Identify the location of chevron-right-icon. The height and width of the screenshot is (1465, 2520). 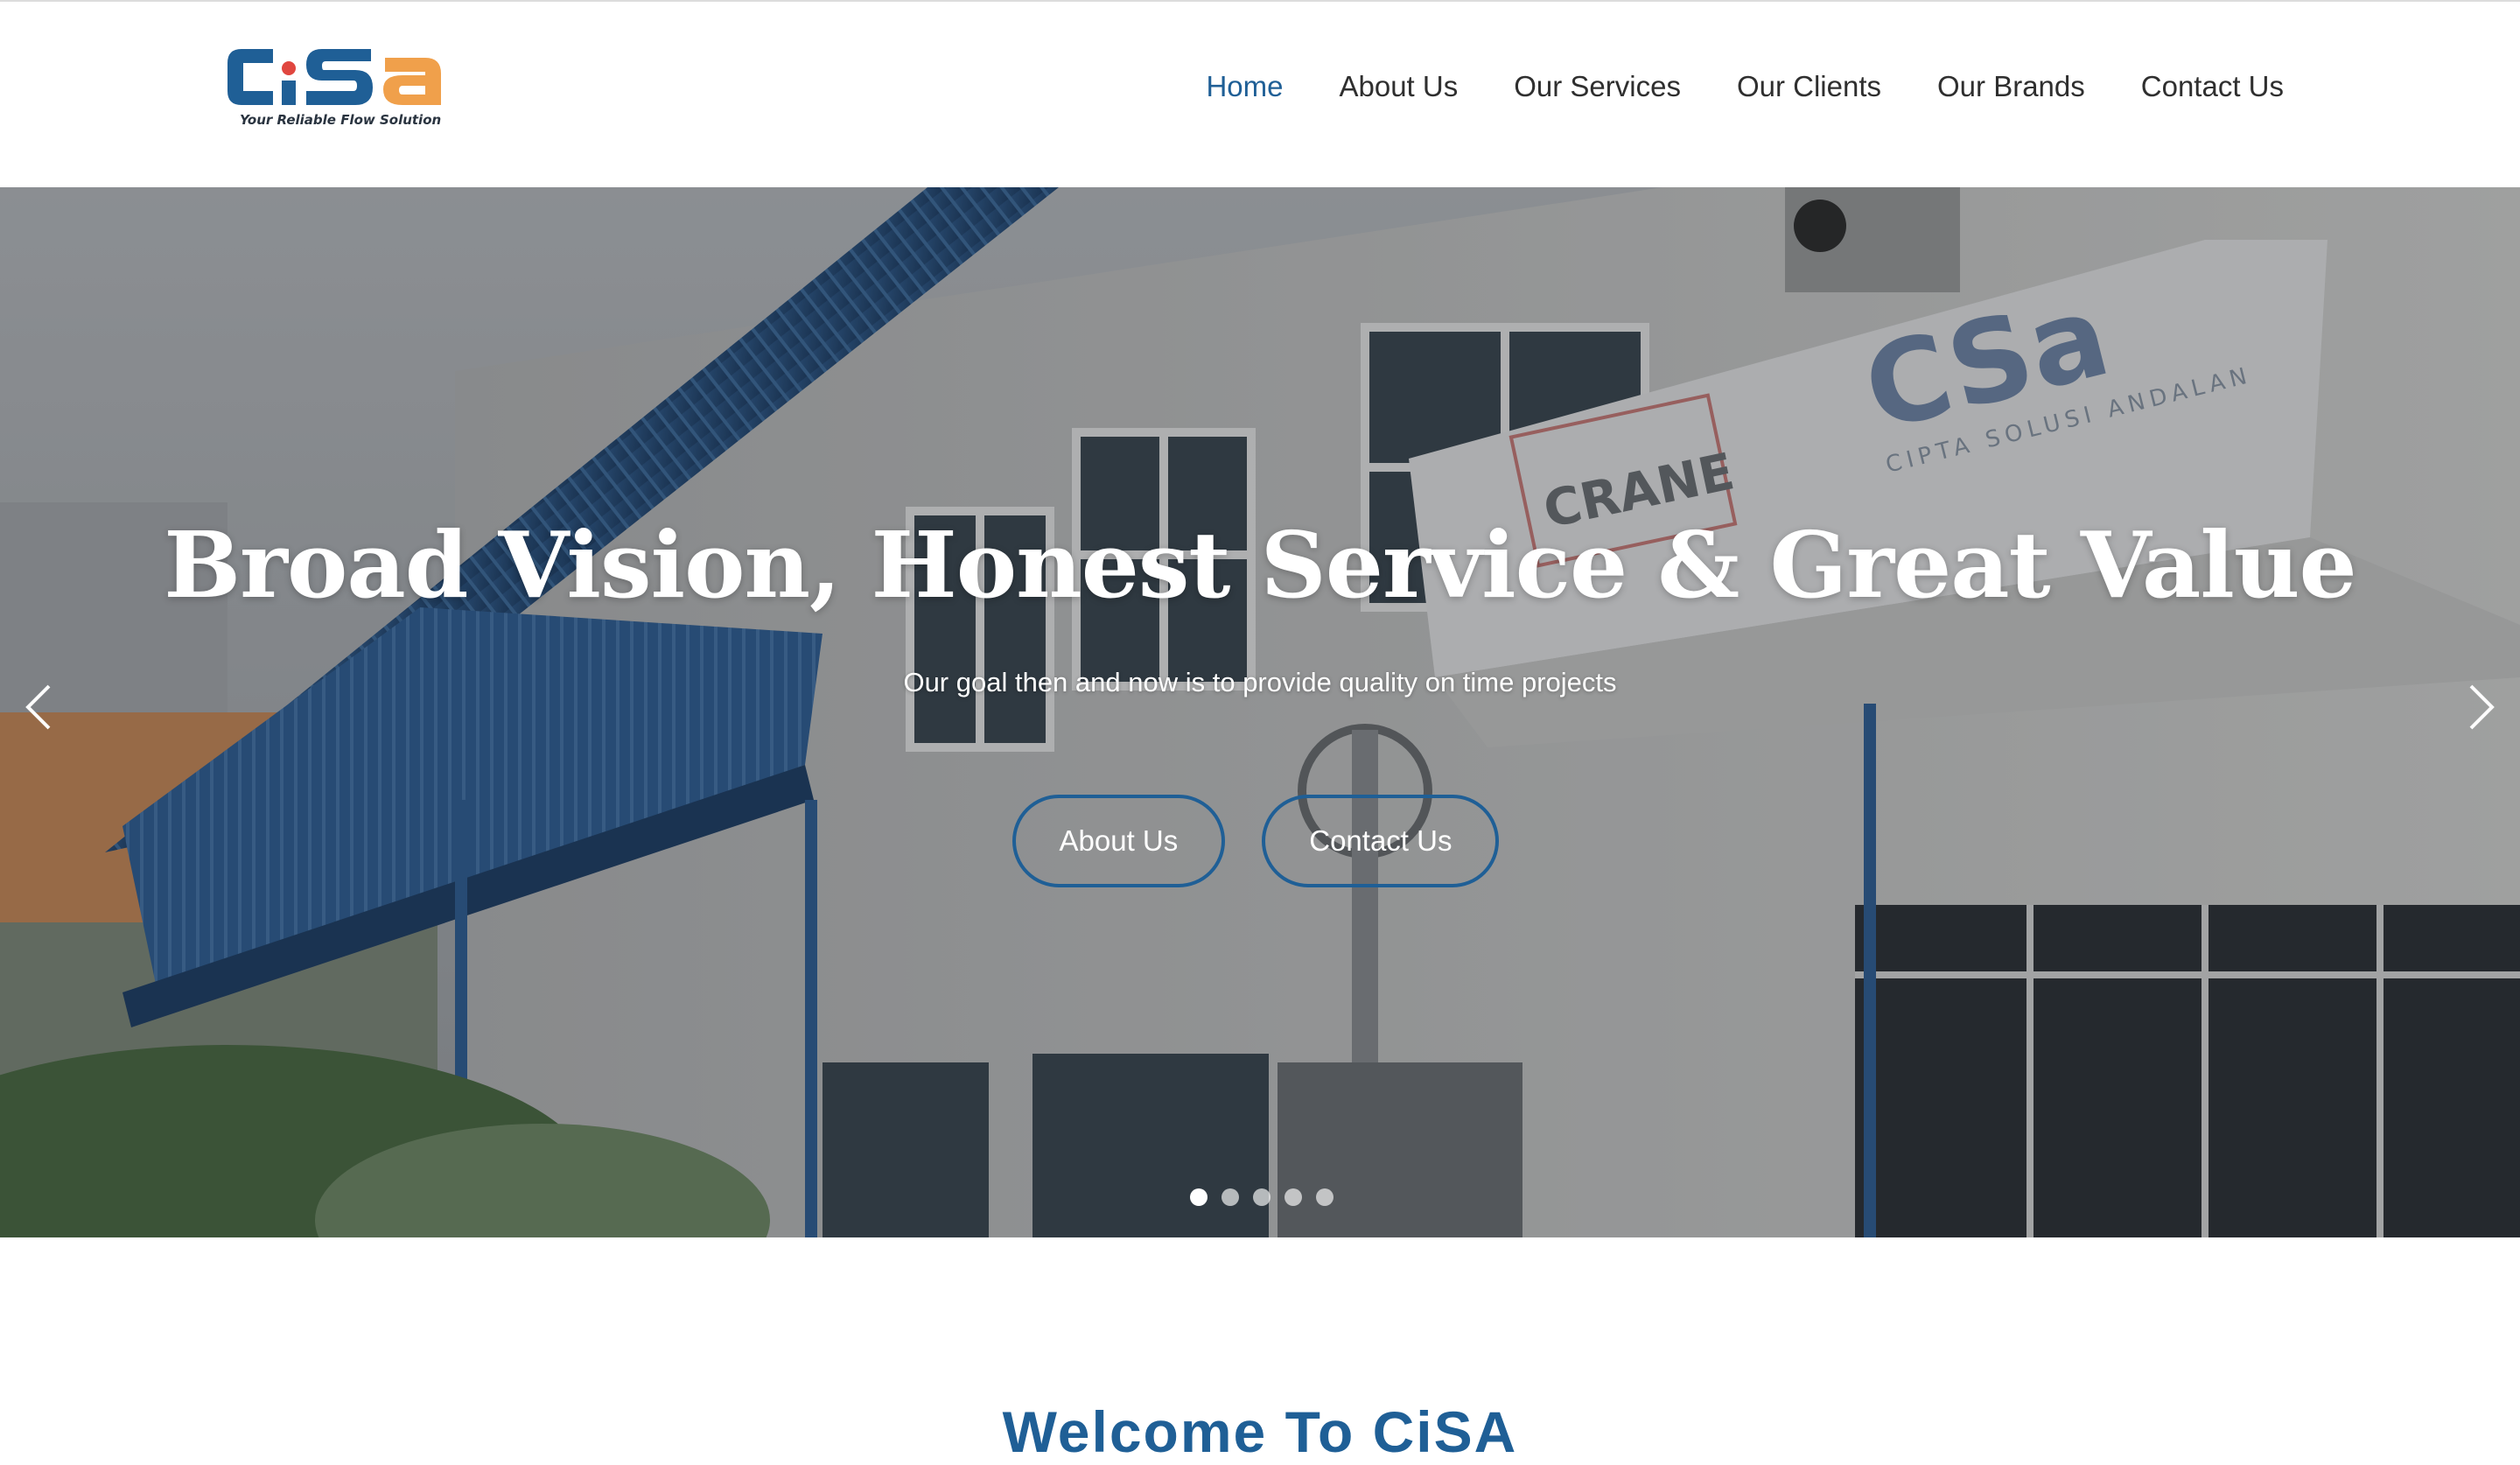
(2482, 707).